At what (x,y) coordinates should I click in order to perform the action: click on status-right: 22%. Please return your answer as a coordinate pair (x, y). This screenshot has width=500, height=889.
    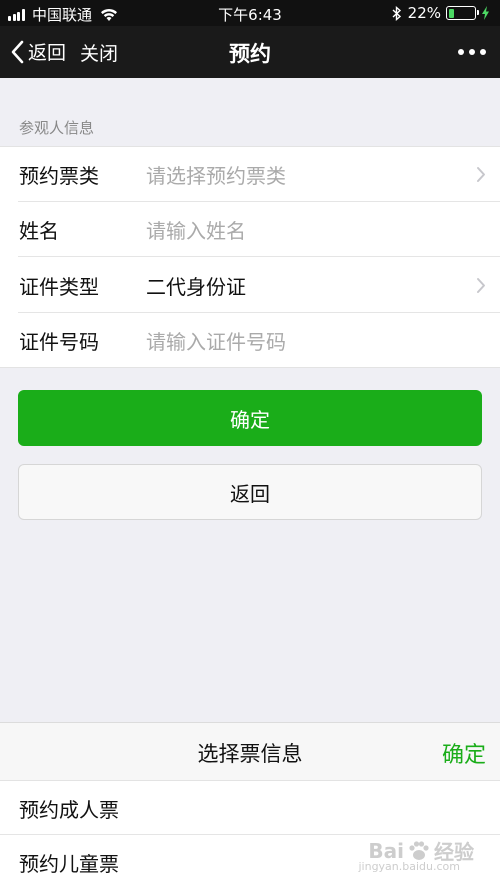
    Looking at the image, I should click on (441, 13).